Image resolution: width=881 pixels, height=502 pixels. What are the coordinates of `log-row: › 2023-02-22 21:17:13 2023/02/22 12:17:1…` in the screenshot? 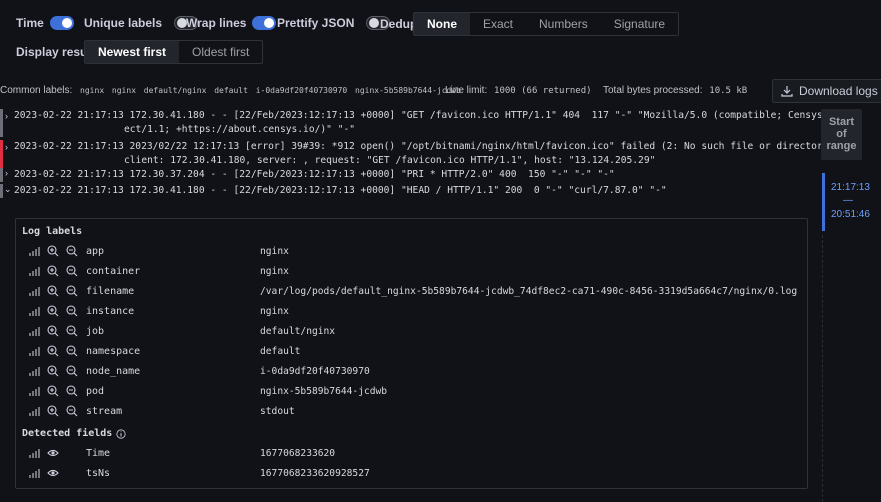 It's located at (420, 154).